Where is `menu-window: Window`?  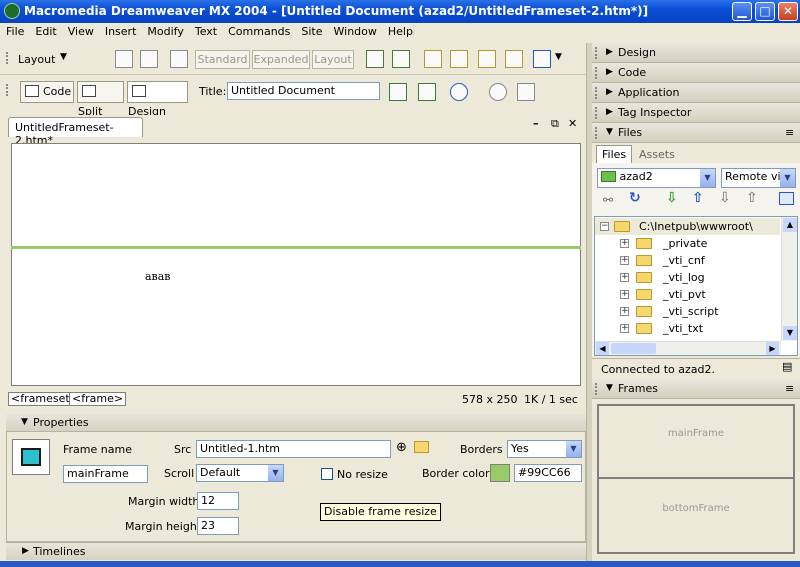
menu-window: Window is located at coordinates (355, 30).